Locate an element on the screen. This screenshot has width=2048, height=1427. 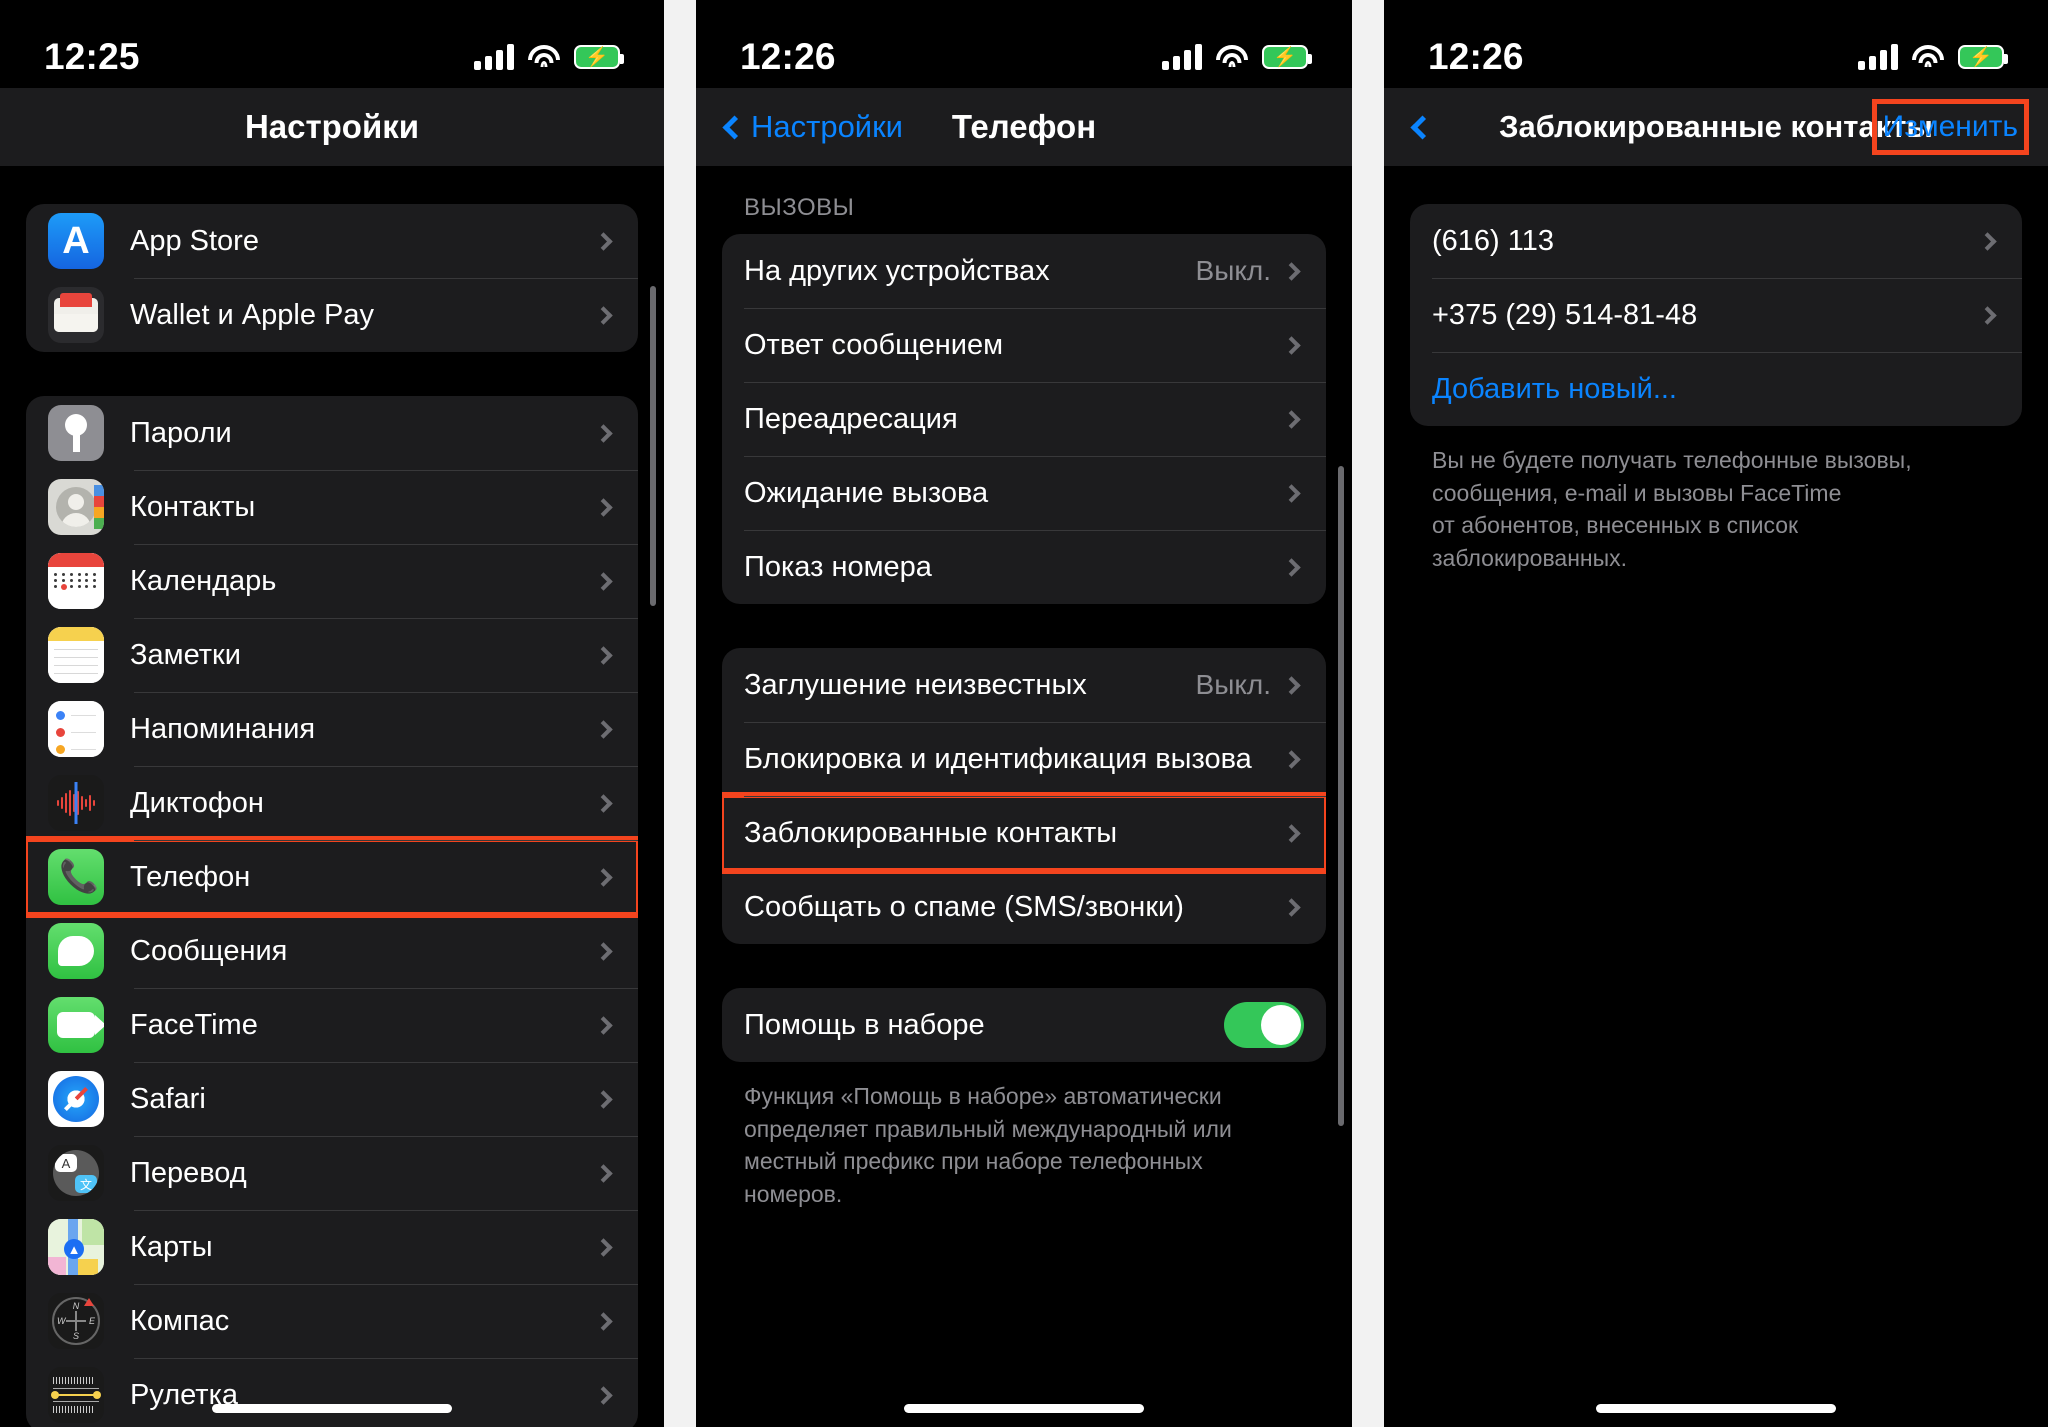
sidebar-item-calendar: Календарь is located at coordinates (332, 581).